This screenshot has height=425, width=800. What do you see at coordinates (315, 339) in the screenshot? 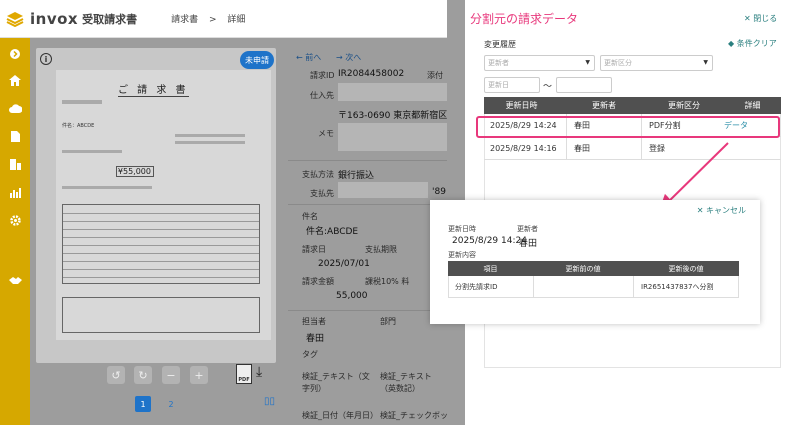
I see `owner-value: 春田` at bounding box center [315, 339].